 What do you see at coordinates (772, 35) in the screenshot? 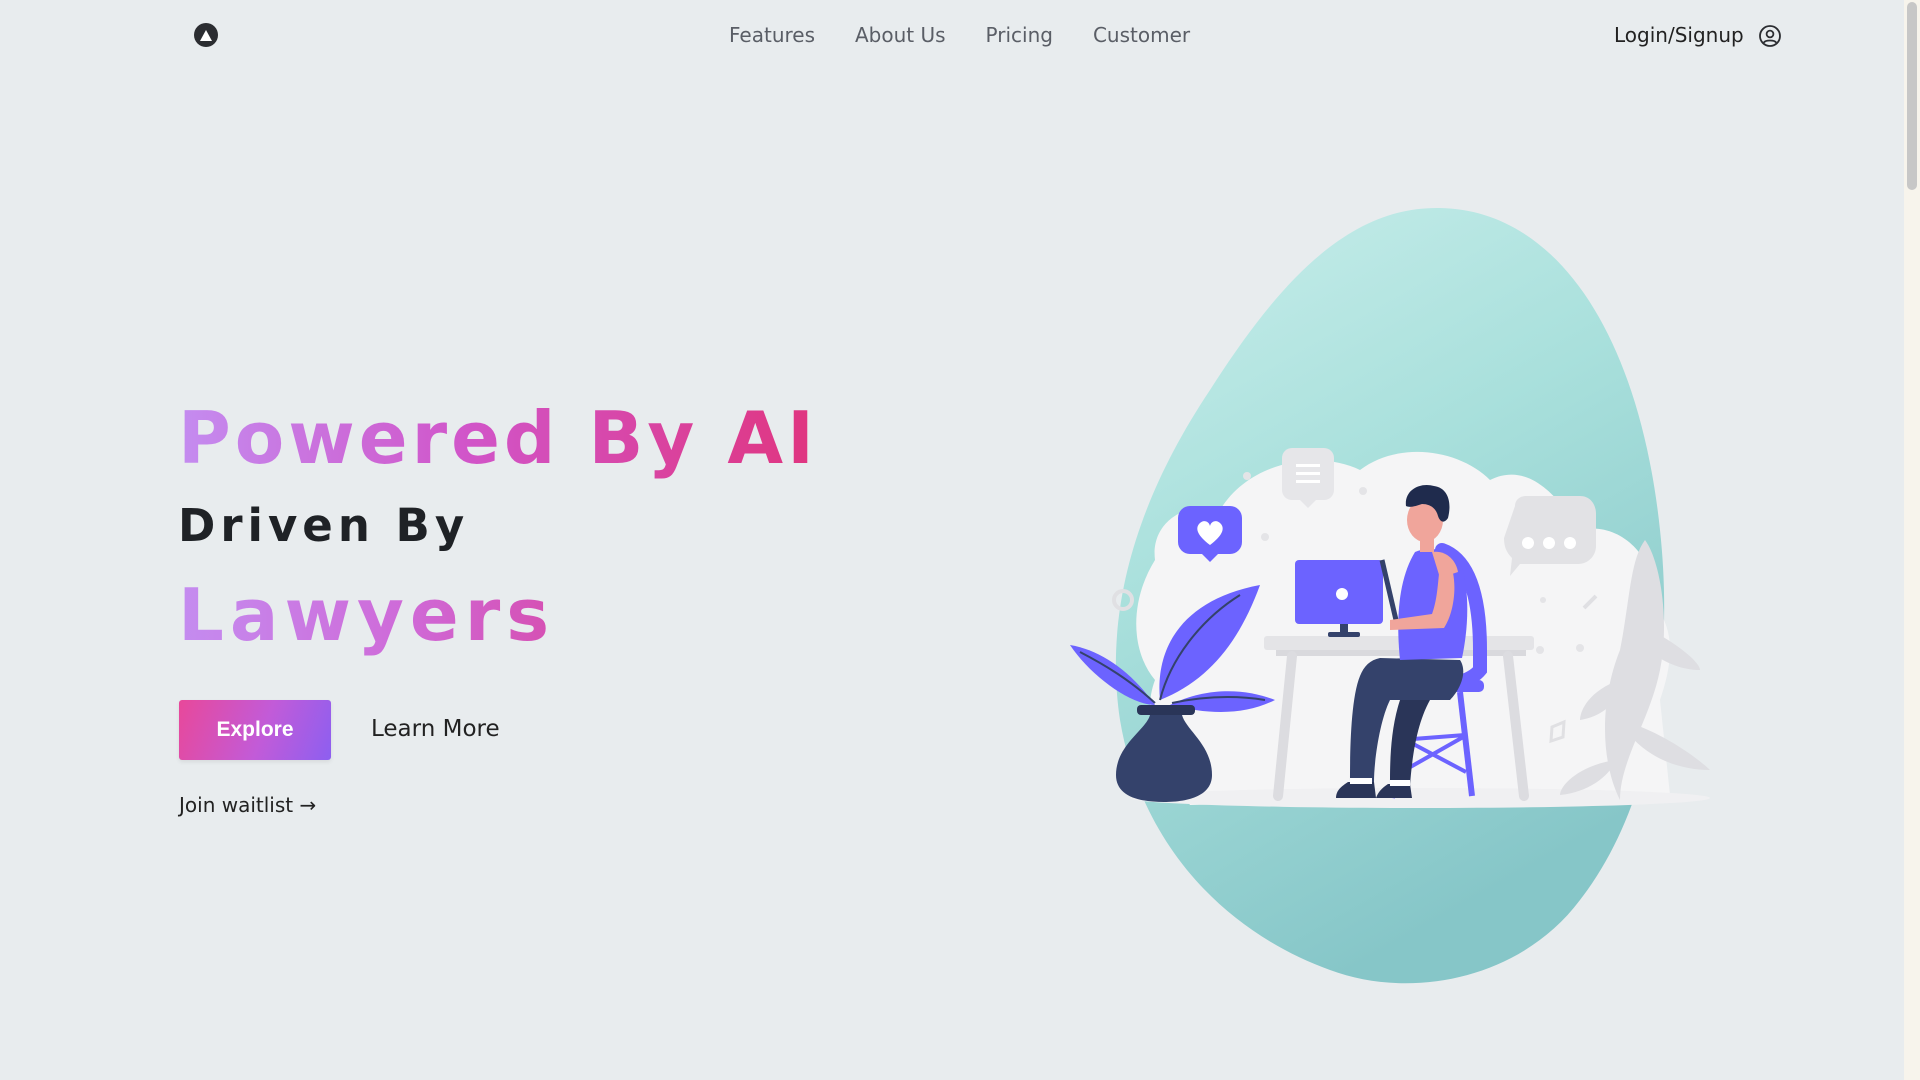
I see `nav-features: Features` at bounding box center [772, 35].